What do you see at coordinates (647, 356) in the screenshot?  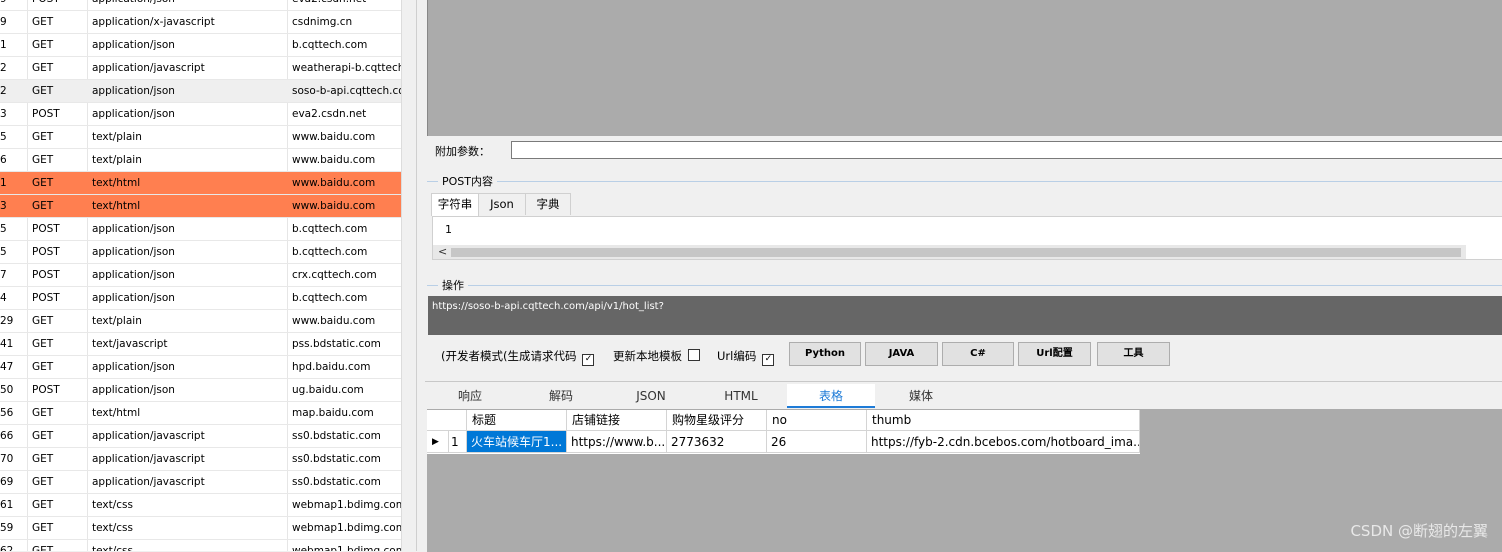 I see `update-template-label: 更新本地模板` at bounding box center [647, 356].